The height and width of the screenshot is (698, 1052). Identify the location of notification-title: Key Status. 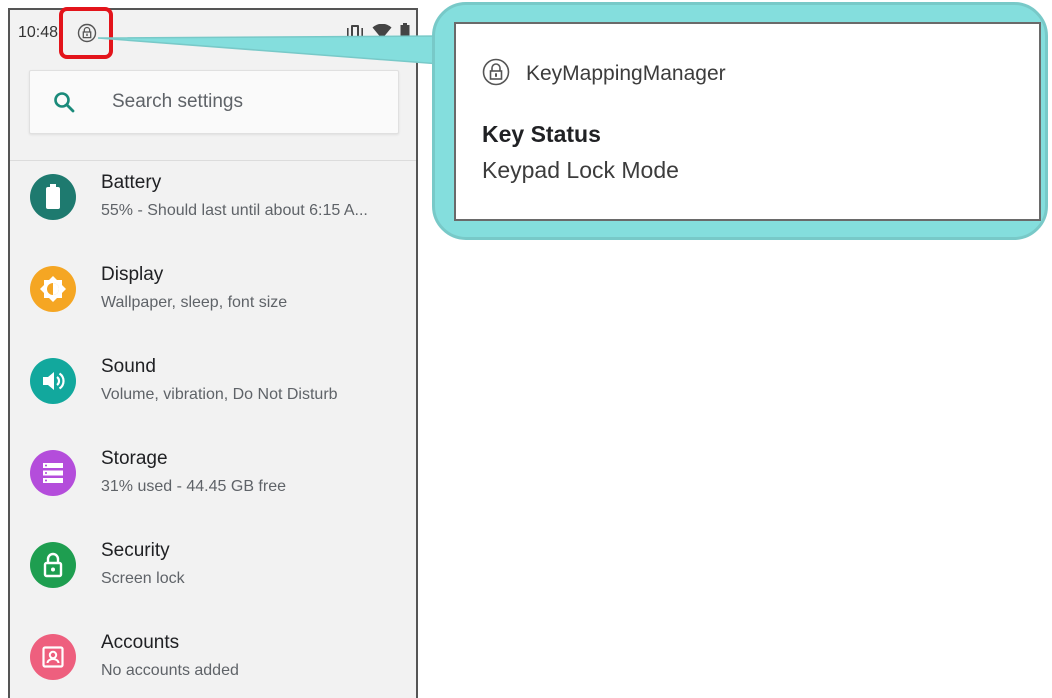
(541, 134).